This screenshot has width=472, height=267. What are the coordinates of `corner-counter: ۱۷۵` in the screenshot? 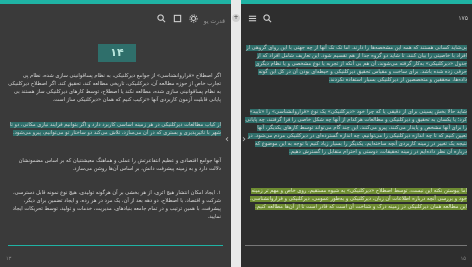 It's located at (463, 18).